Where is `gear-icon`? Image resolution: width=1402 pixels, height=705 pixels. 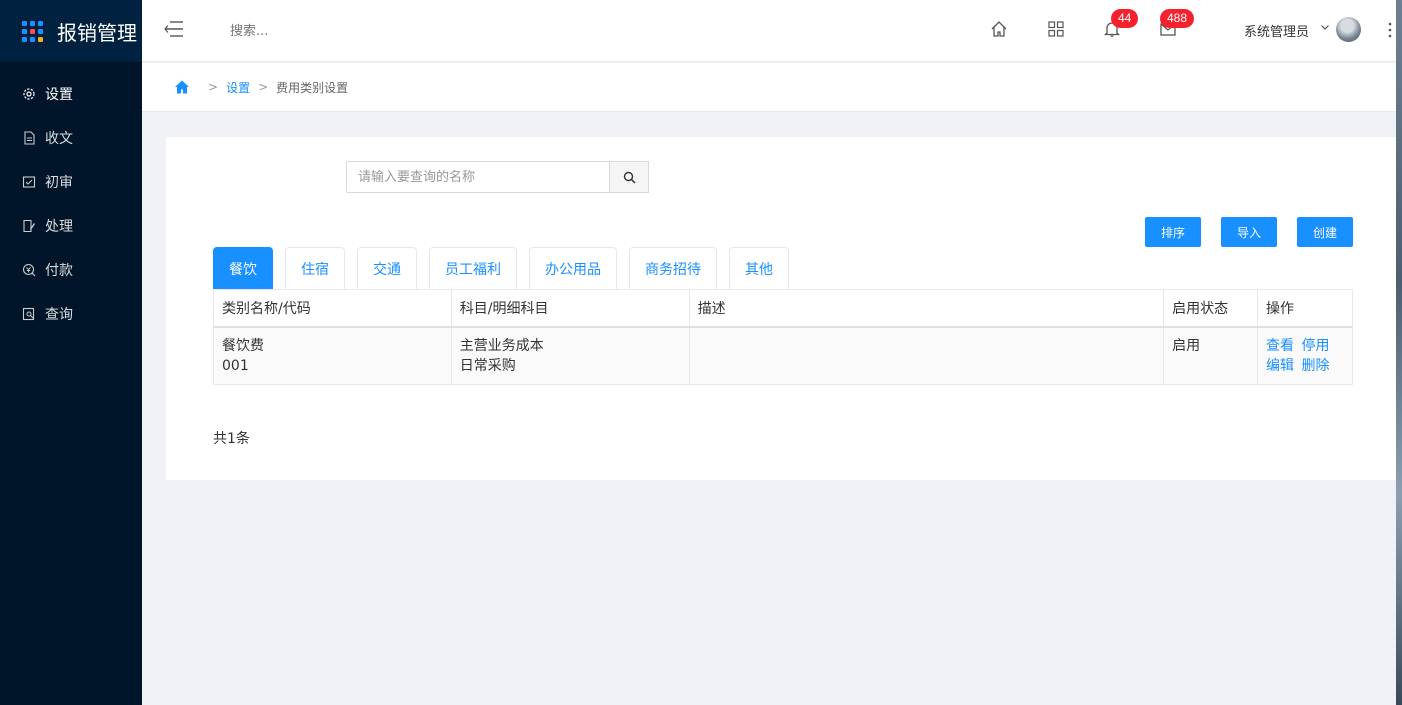
gear-icon is located at coordinates (29, 94).